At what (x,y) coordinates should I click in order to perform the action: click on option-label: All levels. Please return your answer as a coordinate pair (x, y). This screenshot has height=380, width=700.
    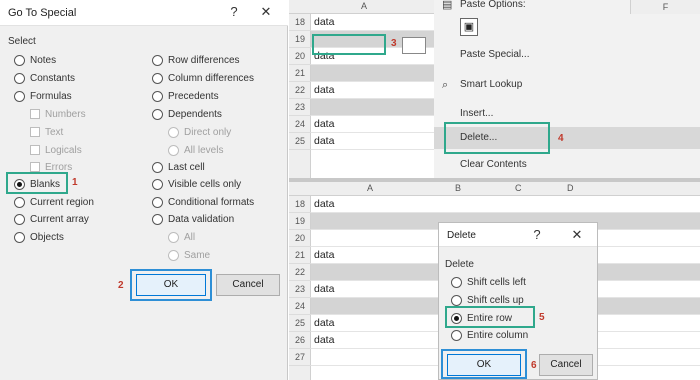
    Looking at the image, I should click on (204, 150).